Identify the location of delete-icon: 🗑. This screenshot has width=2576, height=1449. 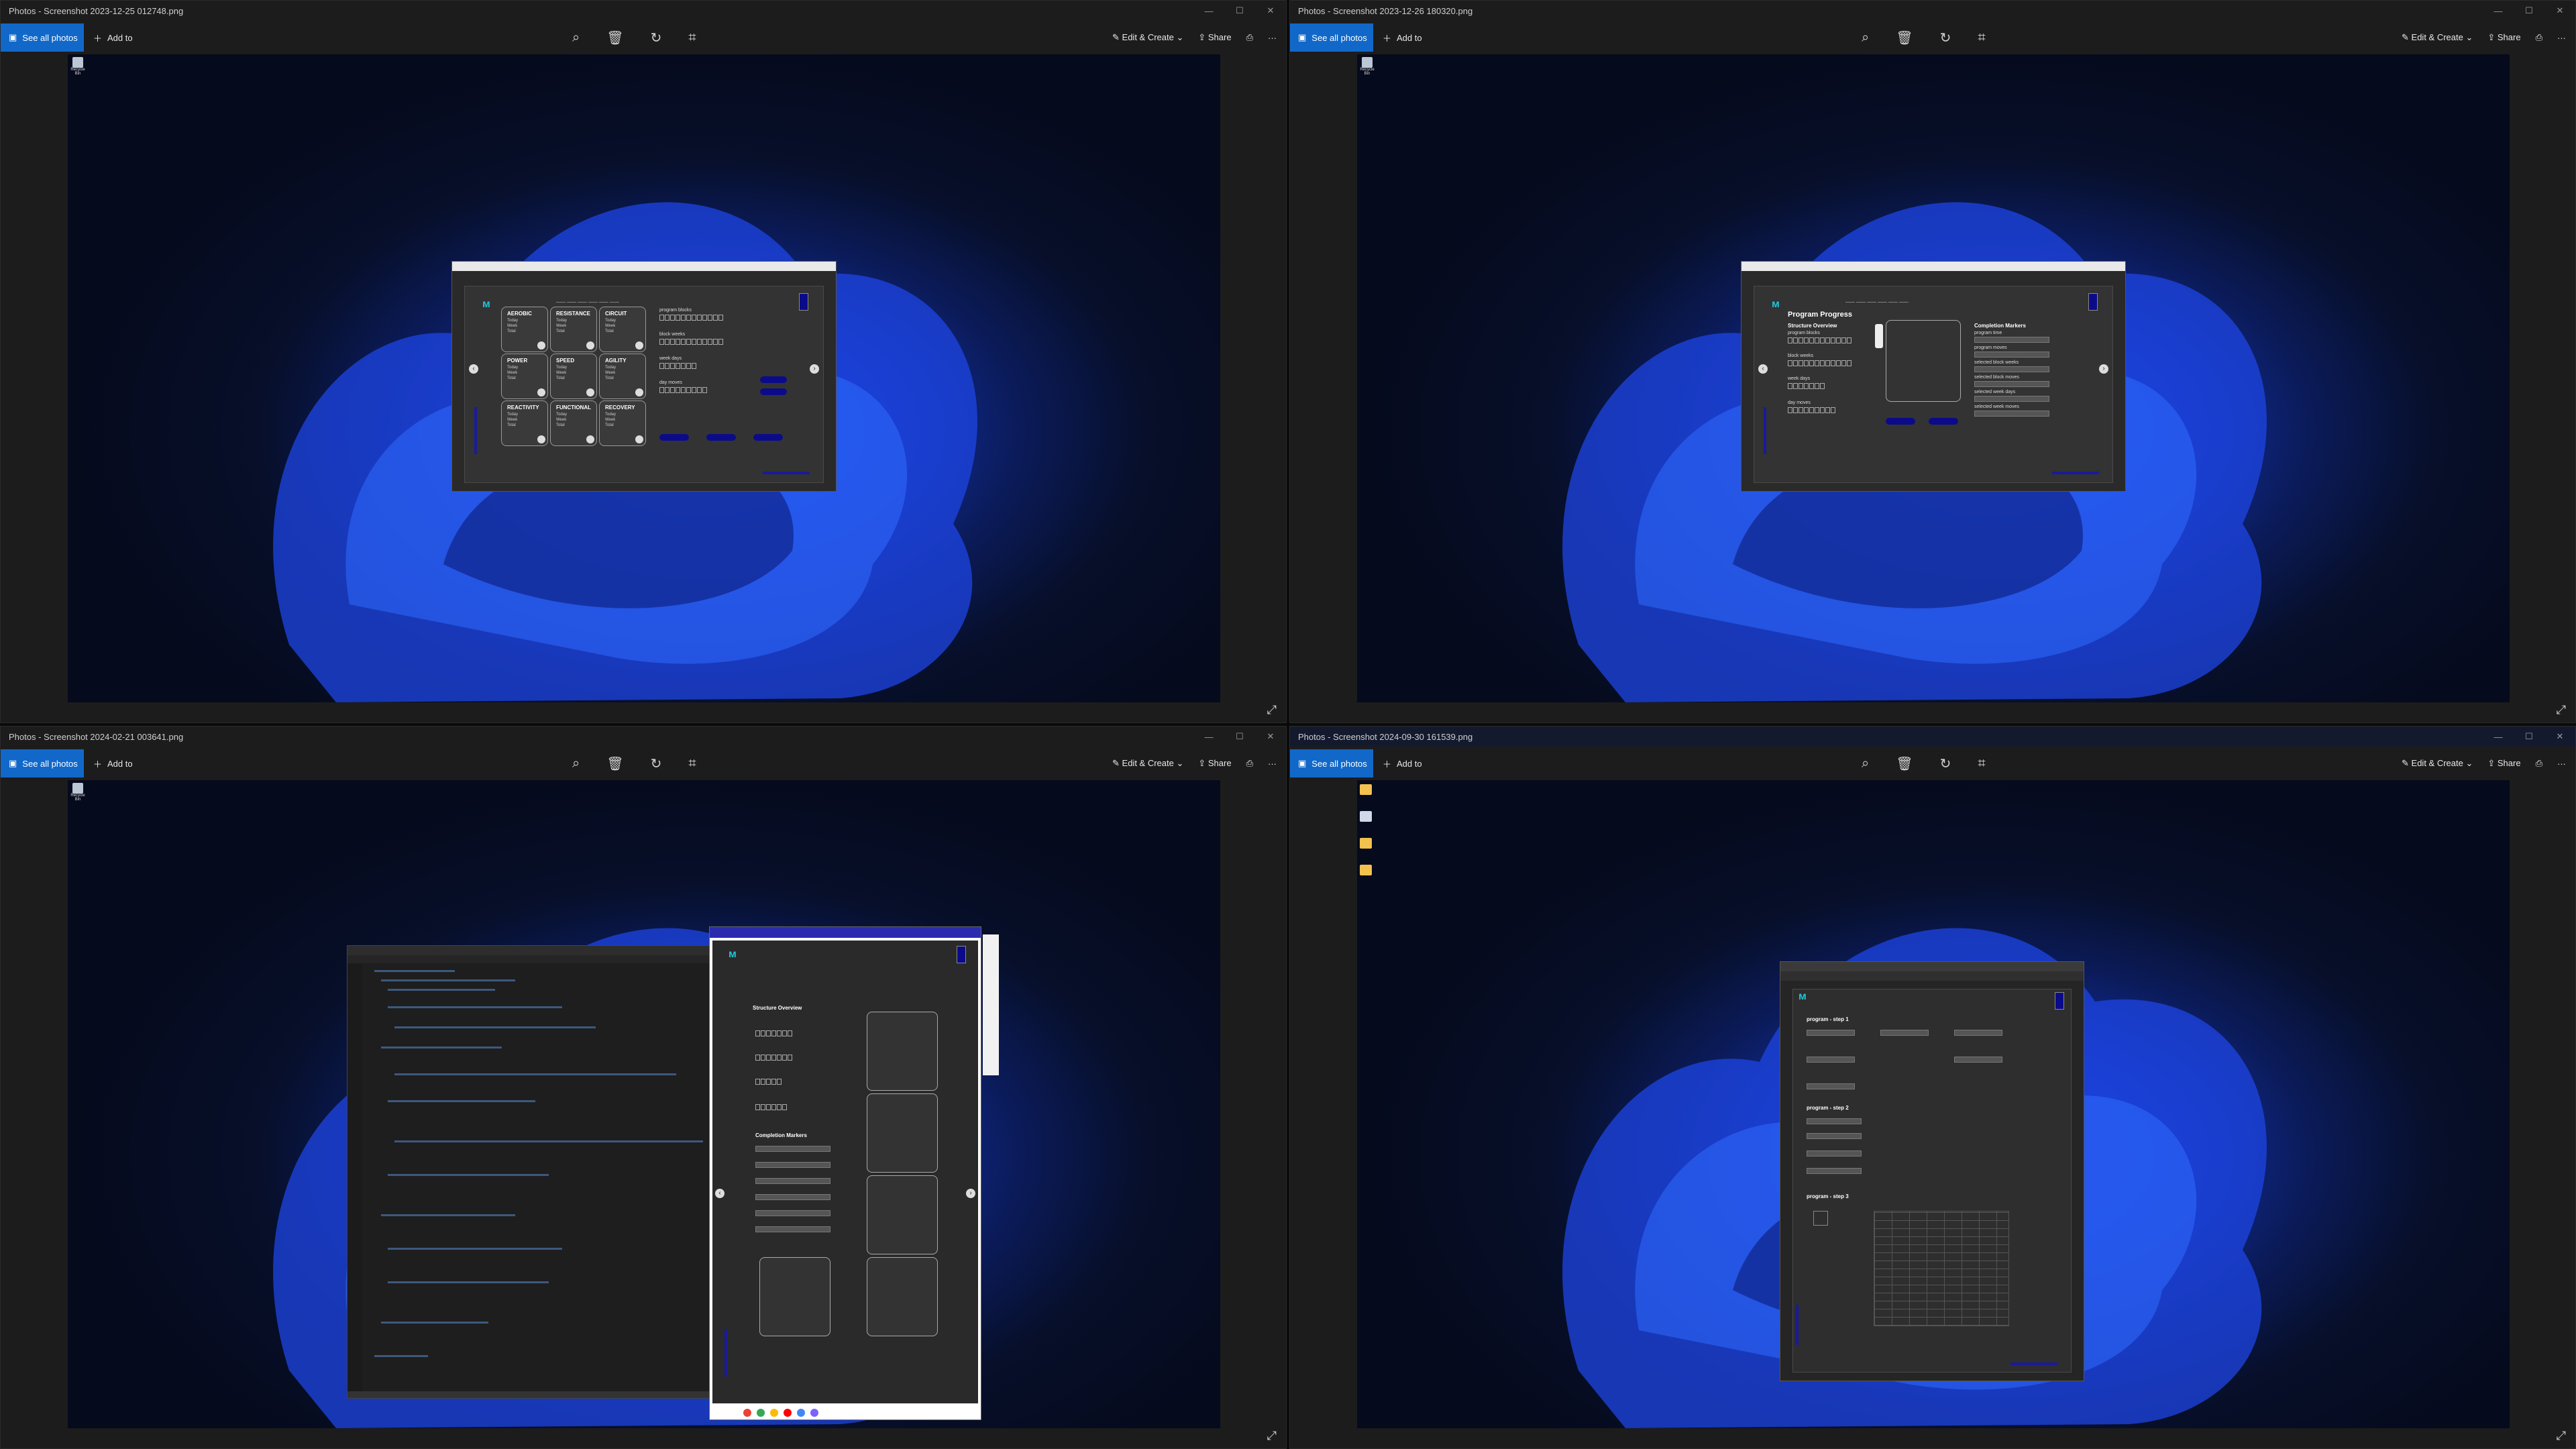
(1904, 763).